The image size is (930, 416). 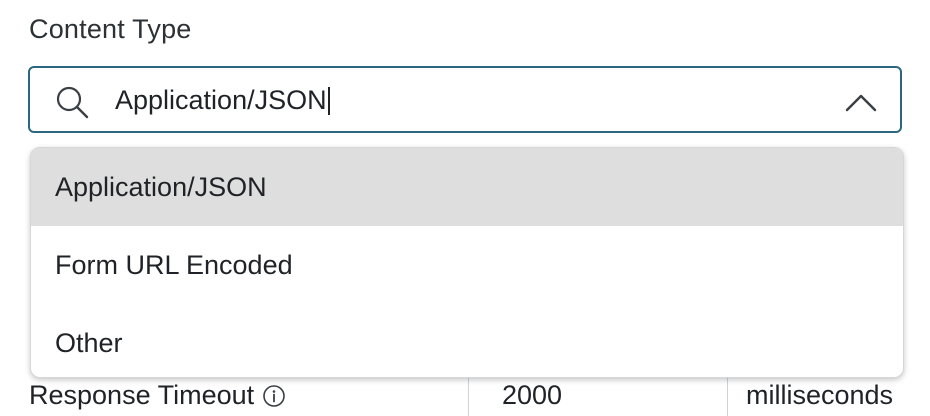 What do you see at coordinates (328, 100) in the screenshot?
I see `text-caret` at bounding box center [328, 100].